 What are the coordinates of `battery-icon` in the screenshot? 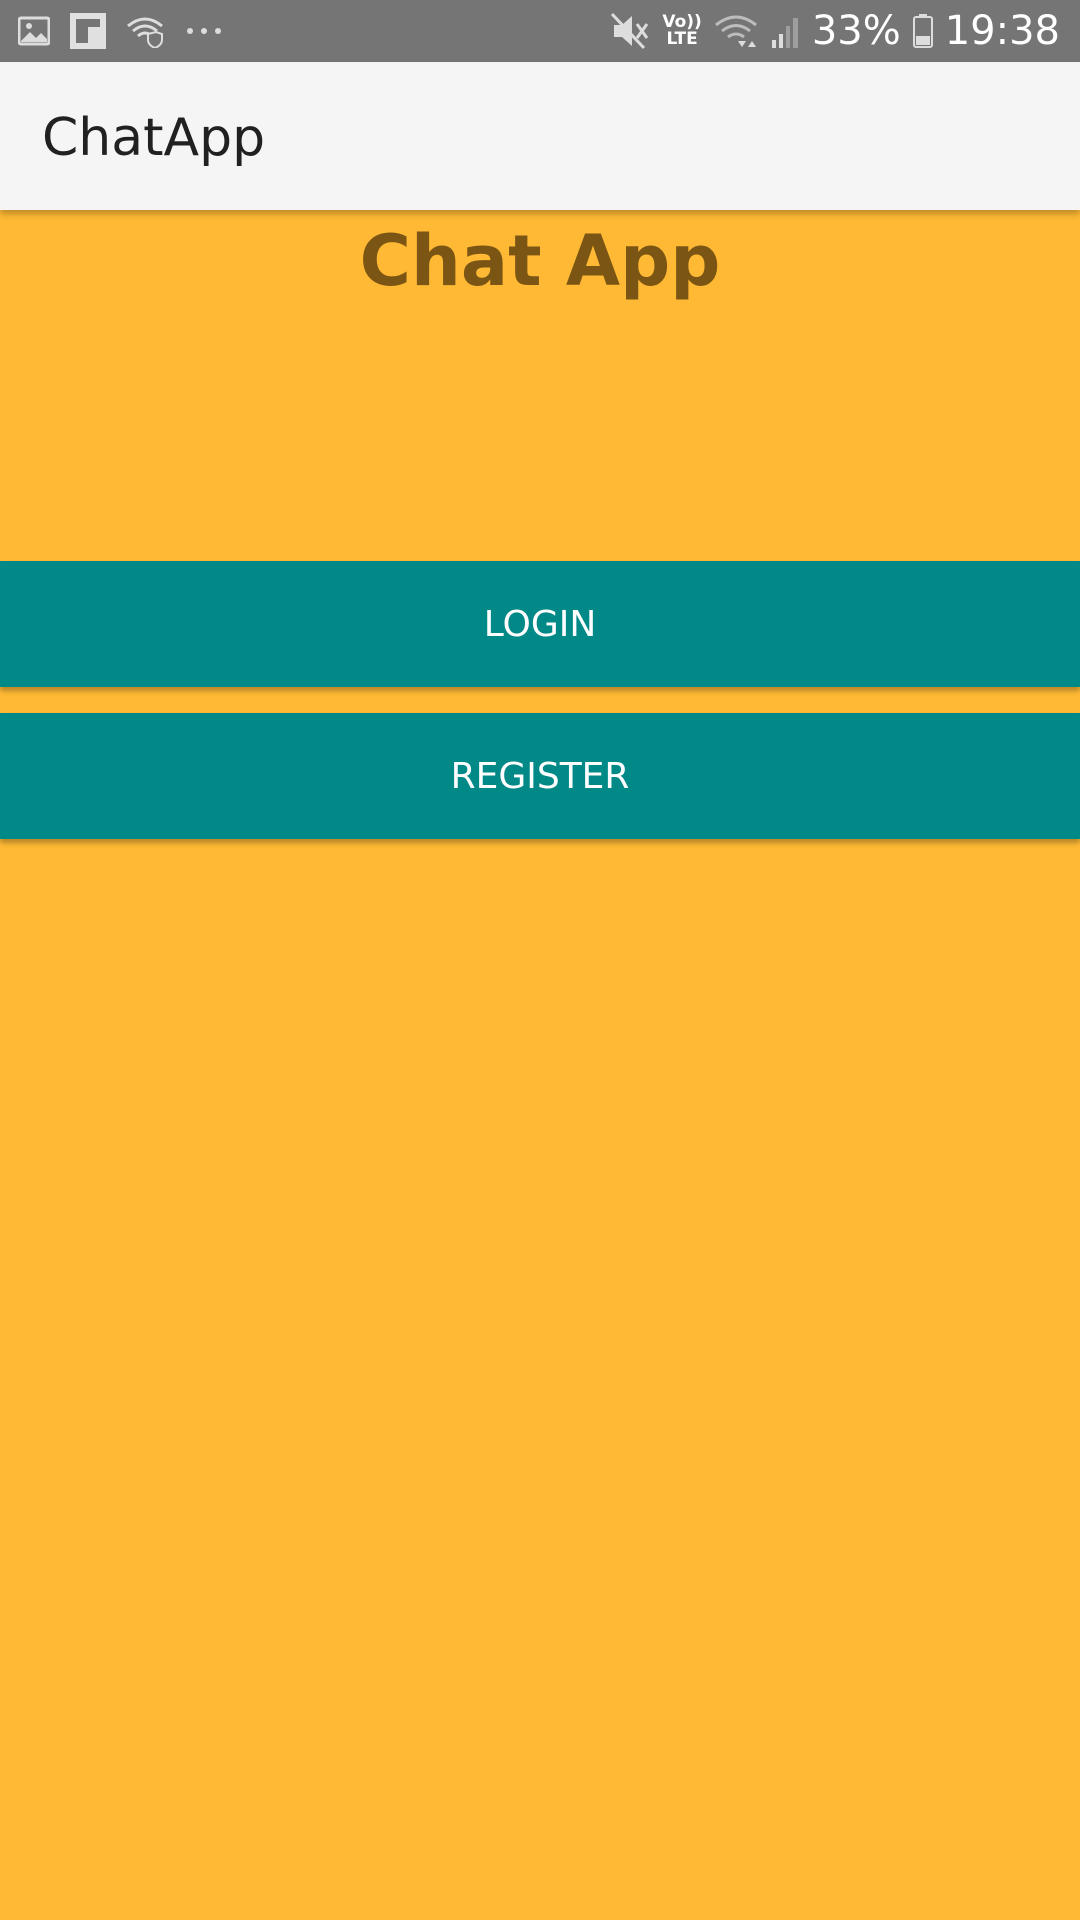 It's located at (922, 31).